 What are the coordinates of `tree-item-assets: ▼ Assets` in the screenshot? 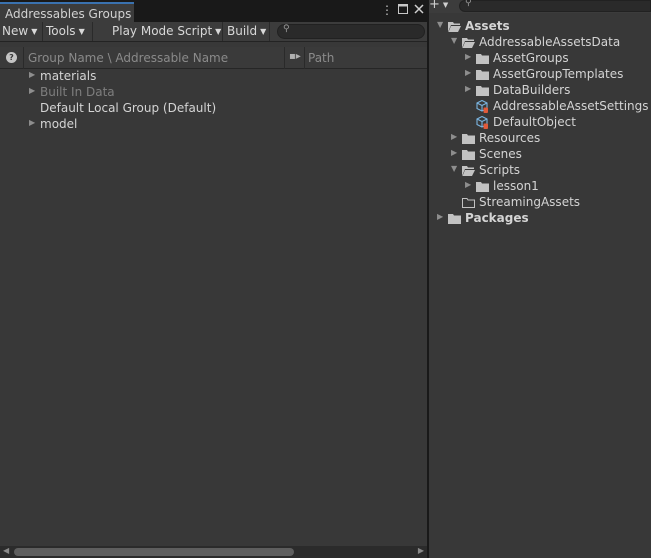 It's located at (540, 27).